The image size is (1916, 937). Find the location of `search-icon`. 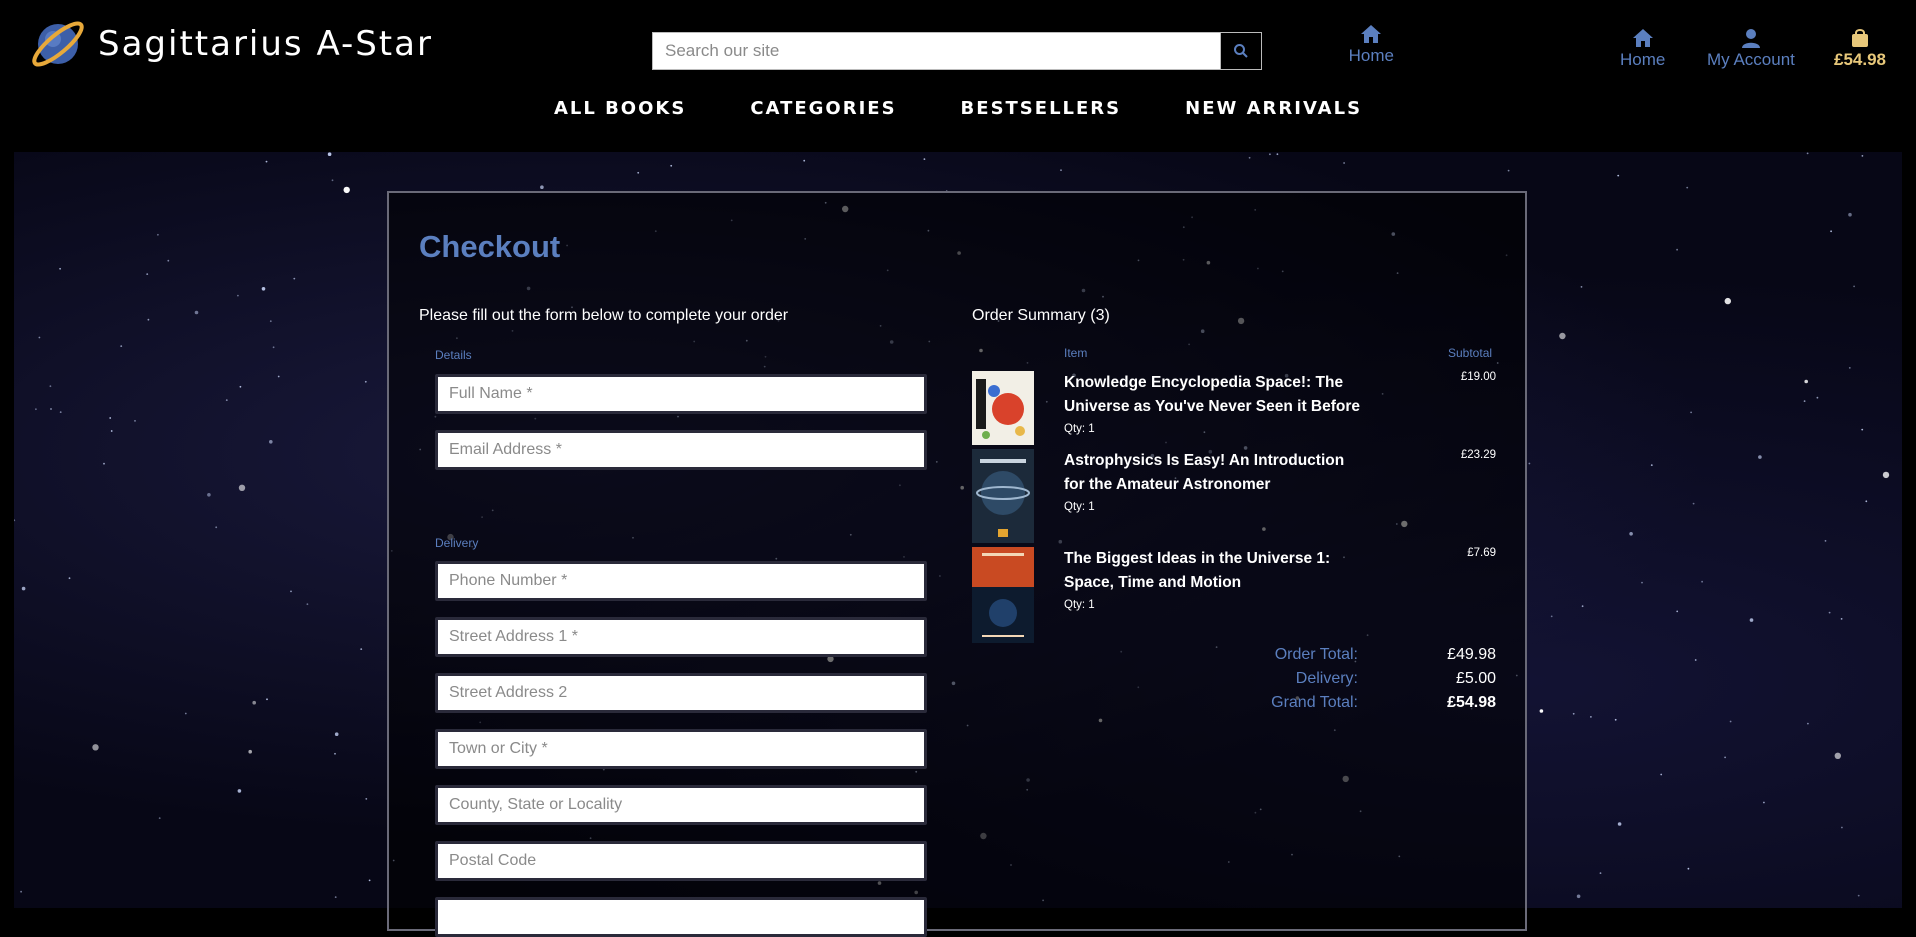

search-icon is located at coordinates (1241, 51).